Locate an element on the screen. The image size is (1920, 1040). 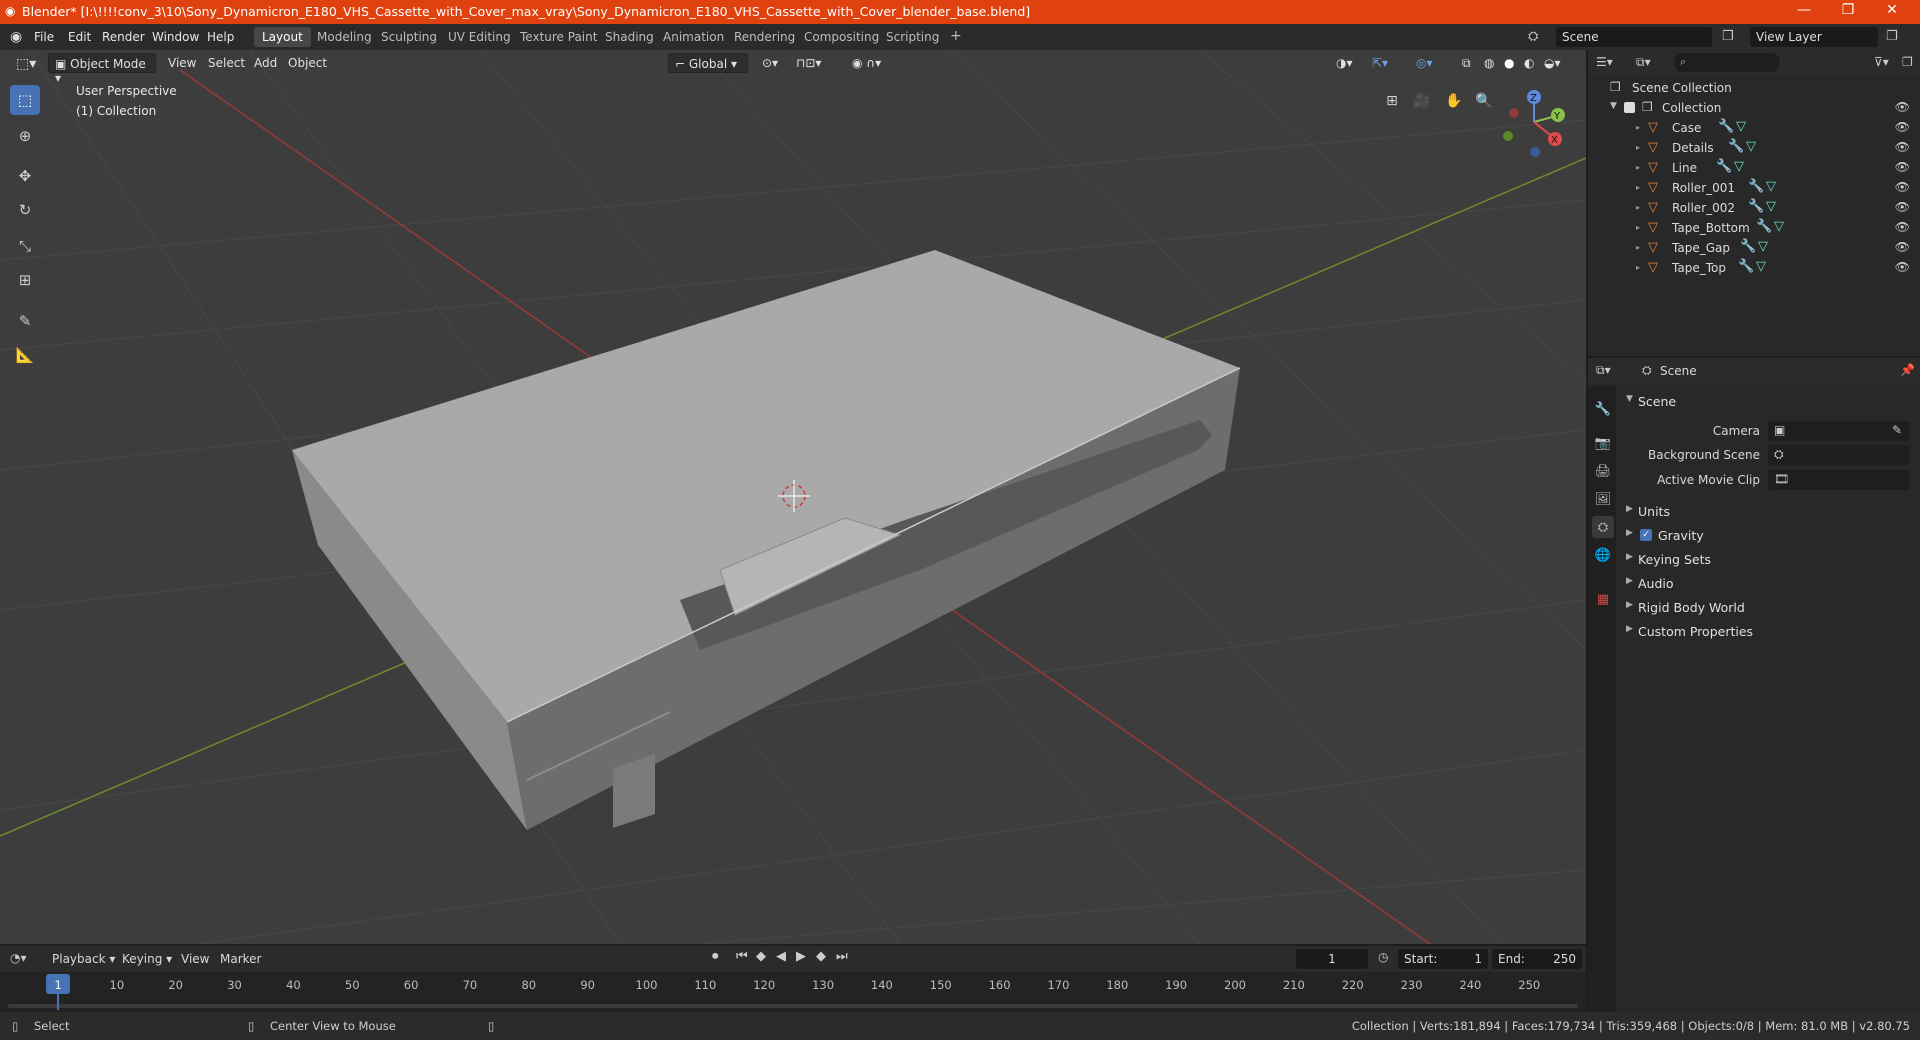
display-mode-icon: ⧉▾ is located at coordinates (1643, 62).